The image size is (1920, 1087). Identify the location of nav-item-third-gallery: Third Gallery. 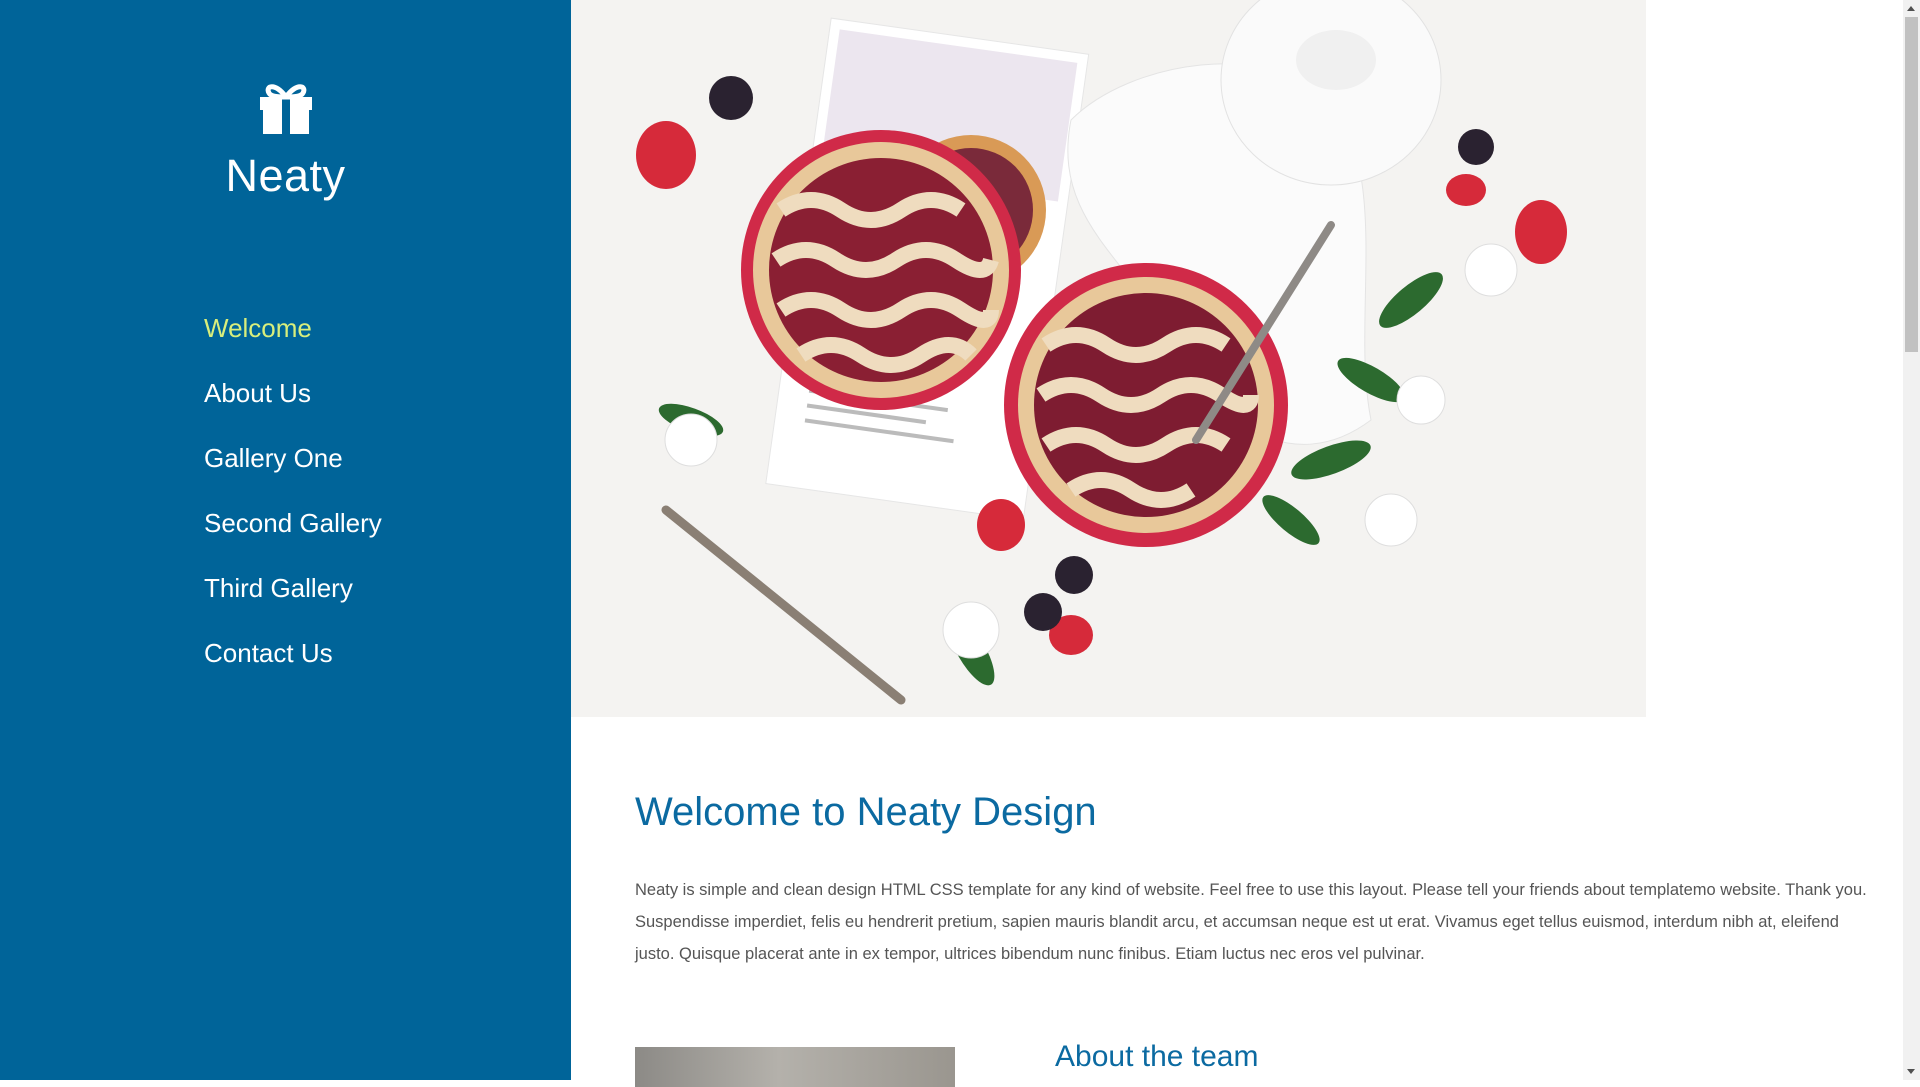
(293, 598).